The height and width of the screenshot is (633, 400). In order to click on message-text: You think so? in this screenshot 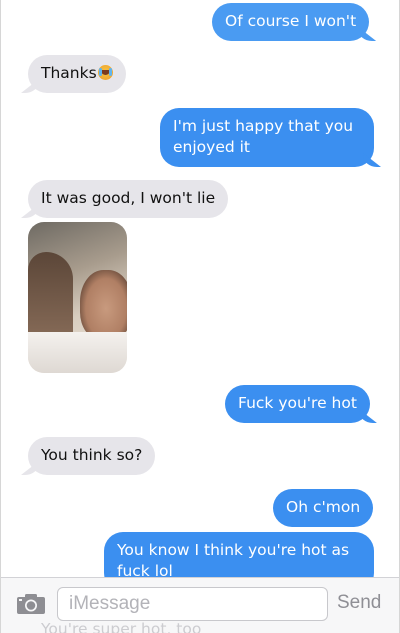, I will do `click(92, 455)`.